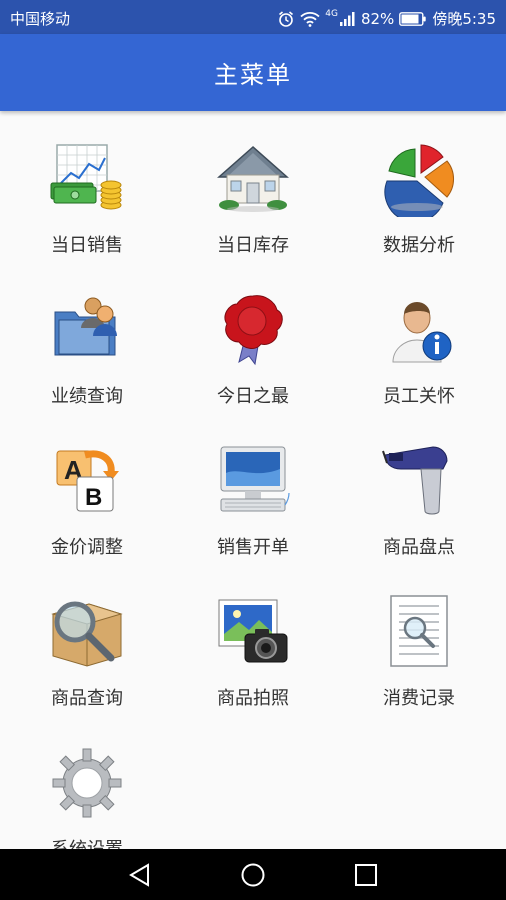 The height and width of the screenshot is (900, 506). What do you see at coordinates (253, 179) in the screenshot?
I see `house-icon` at bounding box center [253, 179].